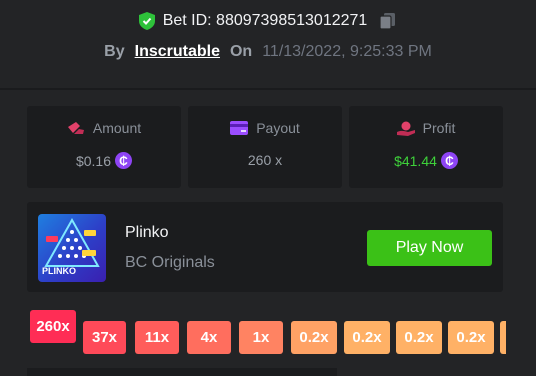 The image size is (536, 376). I want to click on by-label: By, so click(114, 51).